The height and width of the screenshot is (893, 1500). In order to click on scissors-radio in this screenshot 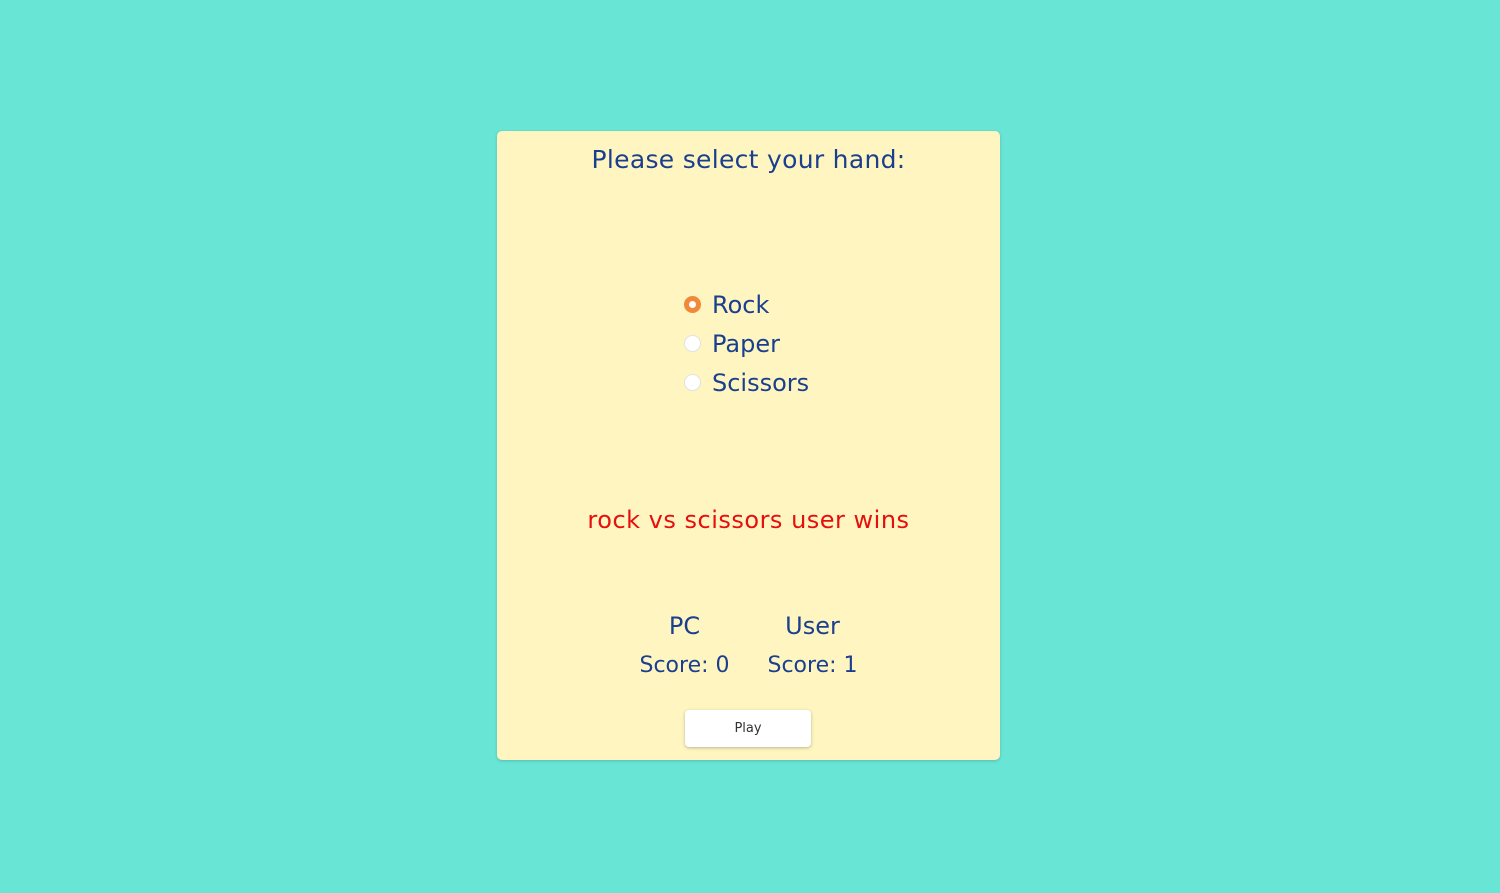, I will do `click(692, 382)`.